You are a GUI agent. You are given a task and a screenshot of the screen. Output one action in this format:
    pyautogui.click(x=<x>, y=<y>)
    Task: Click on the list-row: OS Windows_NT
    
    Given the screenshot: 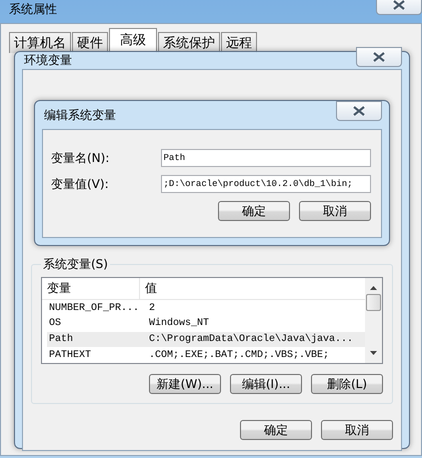 What is the action you would take?
    pyautogui.click(x=206, y=324)
    